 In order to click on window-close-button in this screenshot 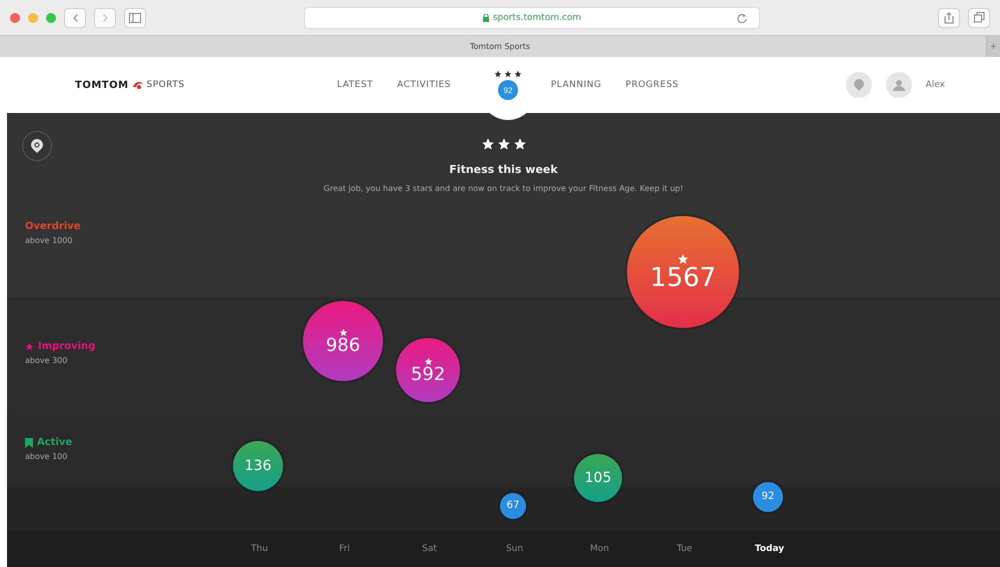, I will do `click(15, 17)`.